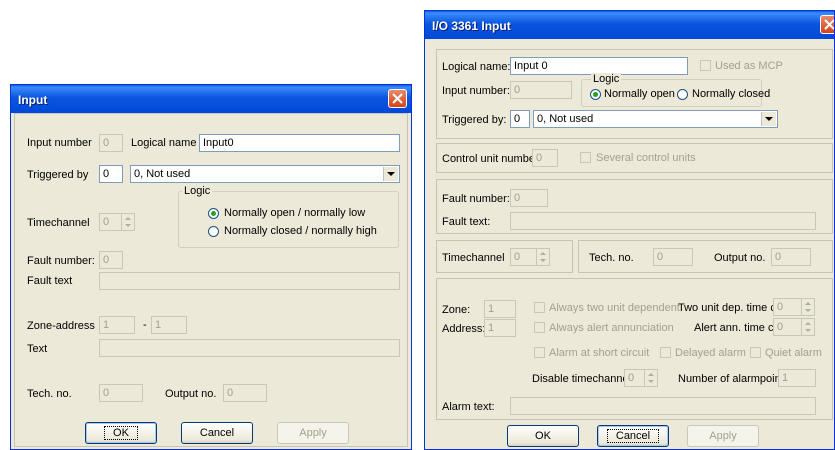 The height and width of the screenshot is (450, 835). What do you see at coordinates (641, 378) in the screenshot?
I see `disable-timechannel-field: 0` at bounding box center [641, 378].